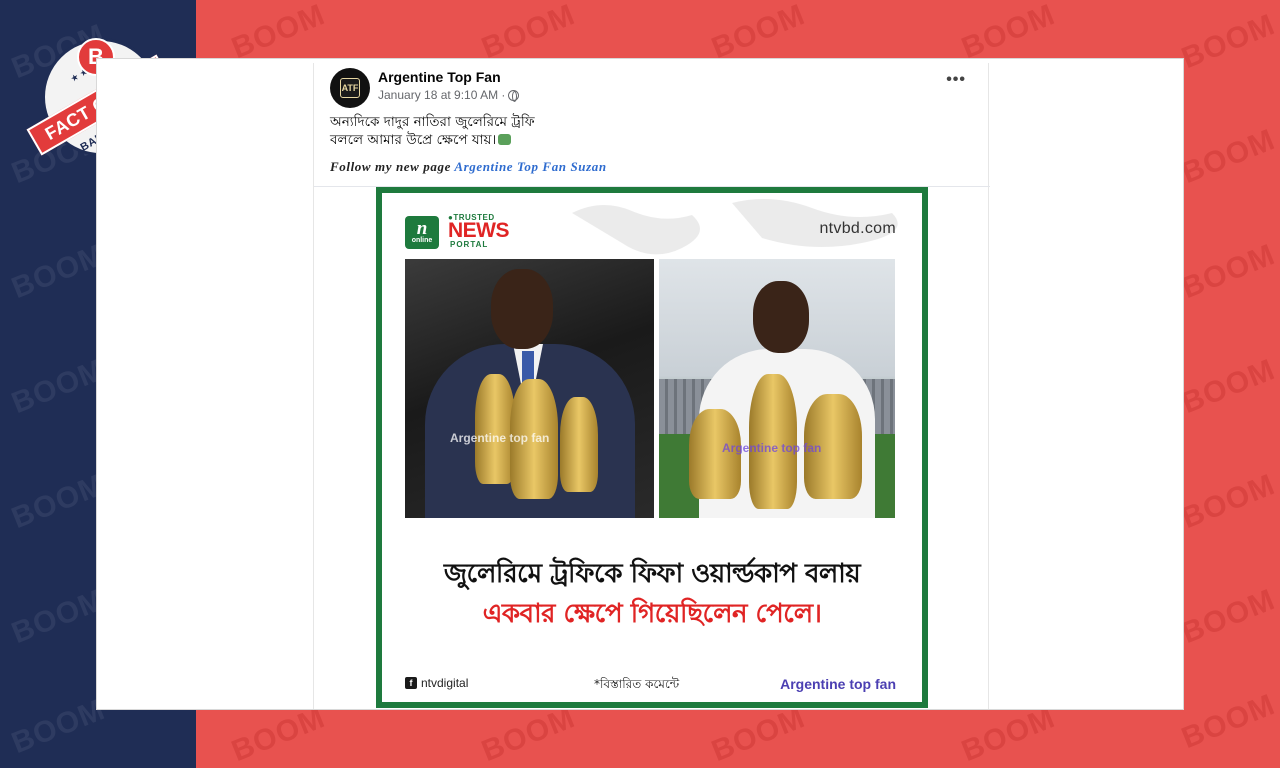 The image size is (1280, 768). I want to click on page-name-link: Argentine Top Fan, so click(439, 77).